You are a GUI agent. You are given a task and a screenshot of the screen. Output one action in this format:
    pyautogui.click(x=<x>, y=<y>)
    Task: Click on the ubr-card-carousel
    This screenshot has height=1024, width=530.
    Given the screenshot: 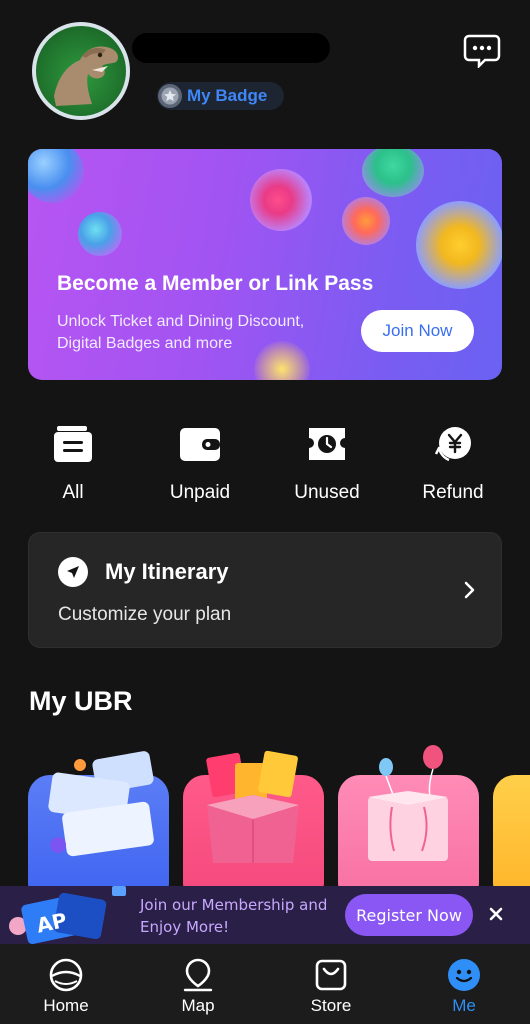 What is the action you would take?
    pyautogui.click(x=265, y=815)
    